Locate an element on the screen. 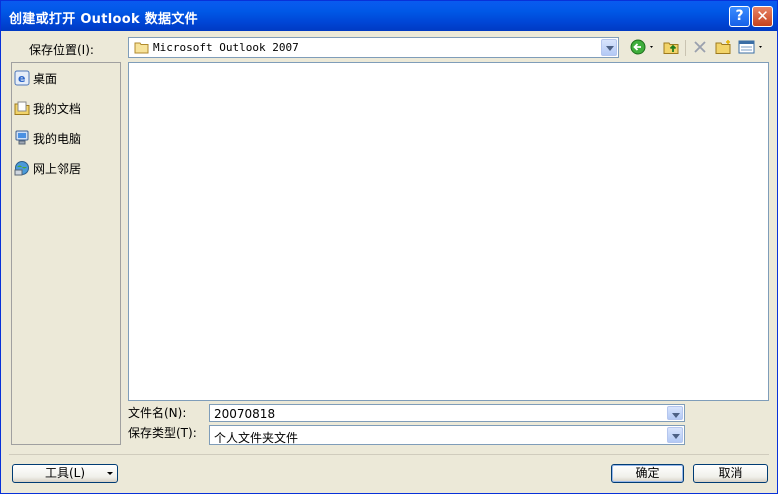 The height and width of the screenshot is (494, 778). new-folder-button is located at coordinates (723, 48).